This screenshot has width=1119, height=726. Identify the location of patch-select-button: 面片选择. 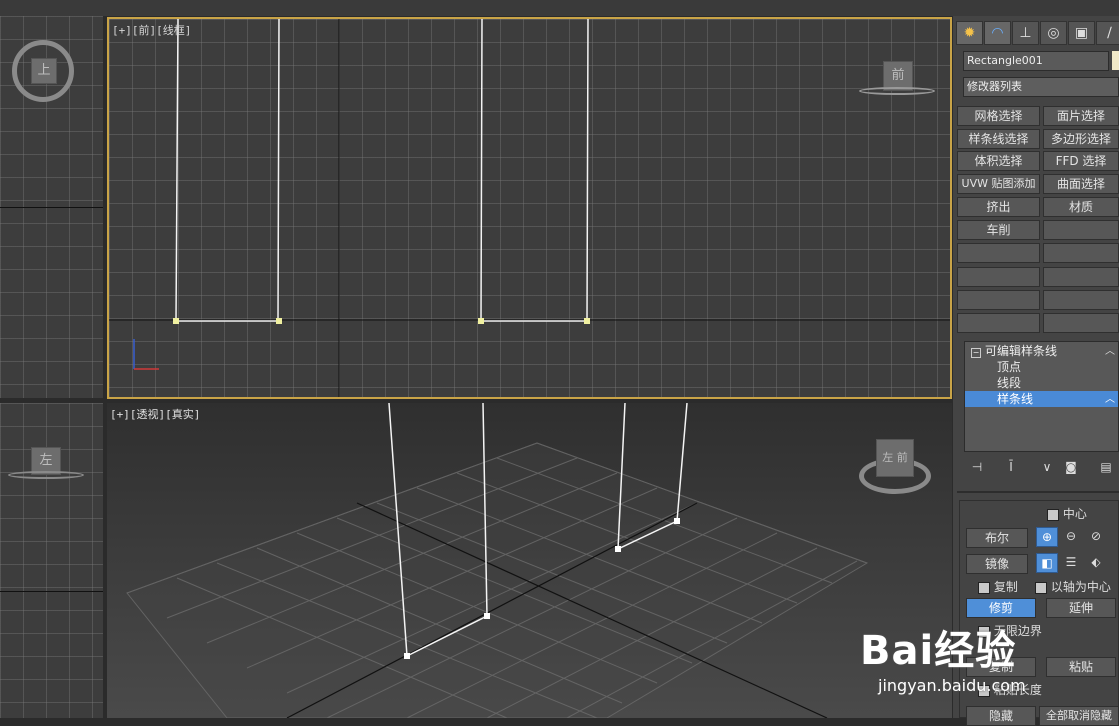
(1081, 116).